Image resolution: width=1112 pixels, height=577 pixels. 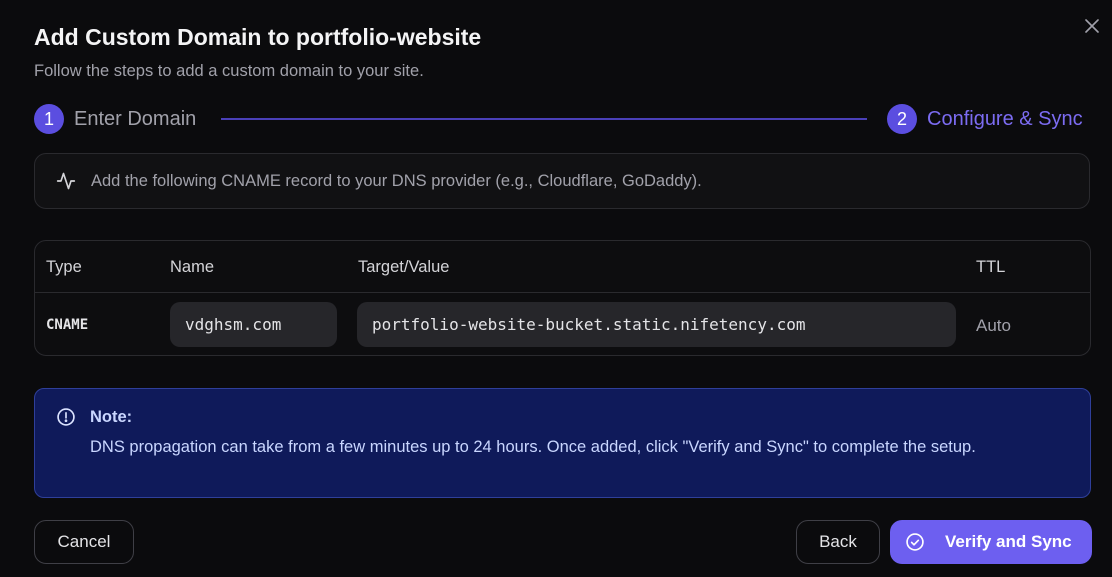 I want to click on step-label-1: Enter Domain, so click(x=135, y=118).